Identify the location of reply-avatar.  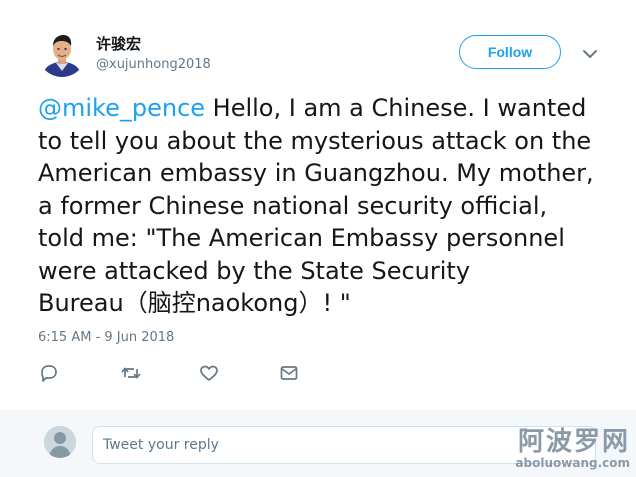
(60, 442).